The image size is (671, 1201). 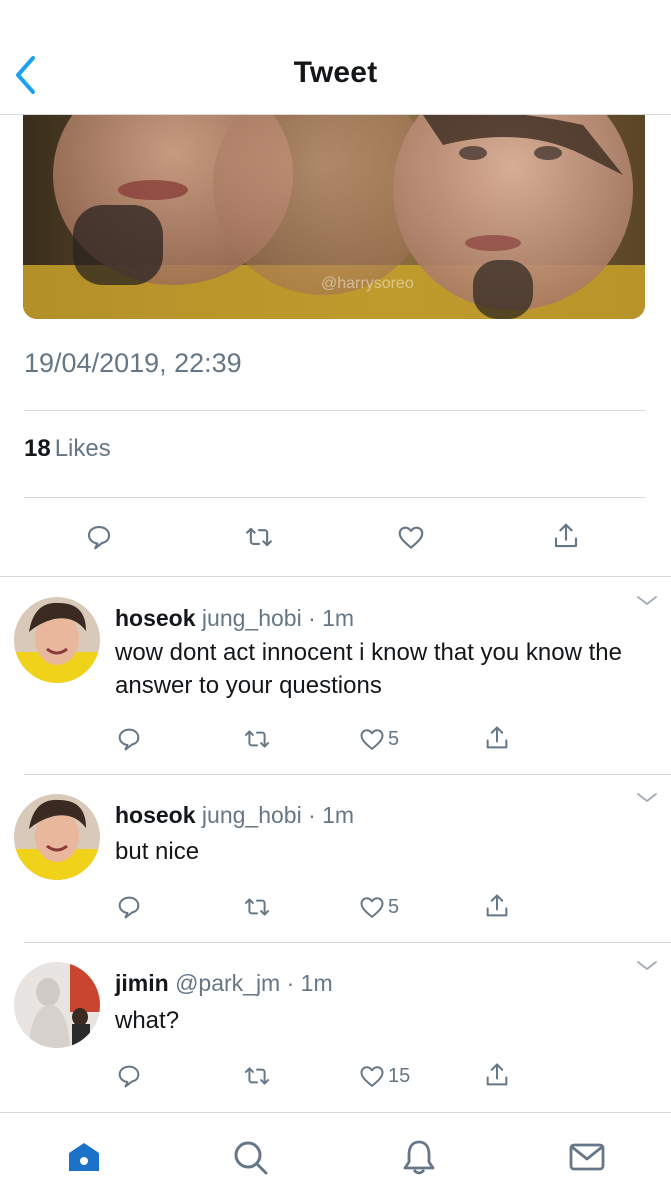 I want to click on tab-notifications, so click(x=419, y=1157).